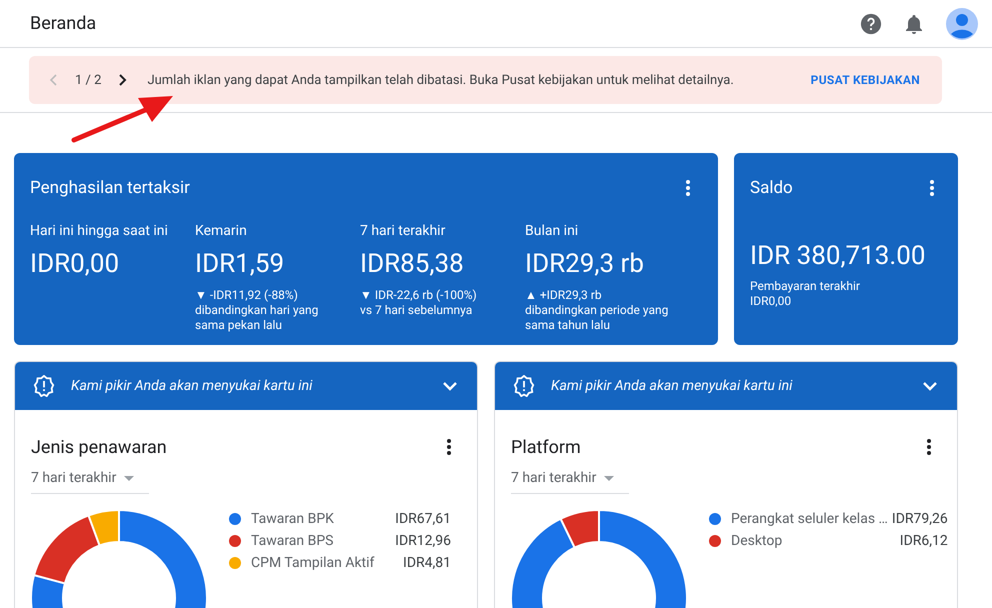 The height and width of the screenshot is (608, 992). I want to click on page-title: Beranda, so click(63, 23).